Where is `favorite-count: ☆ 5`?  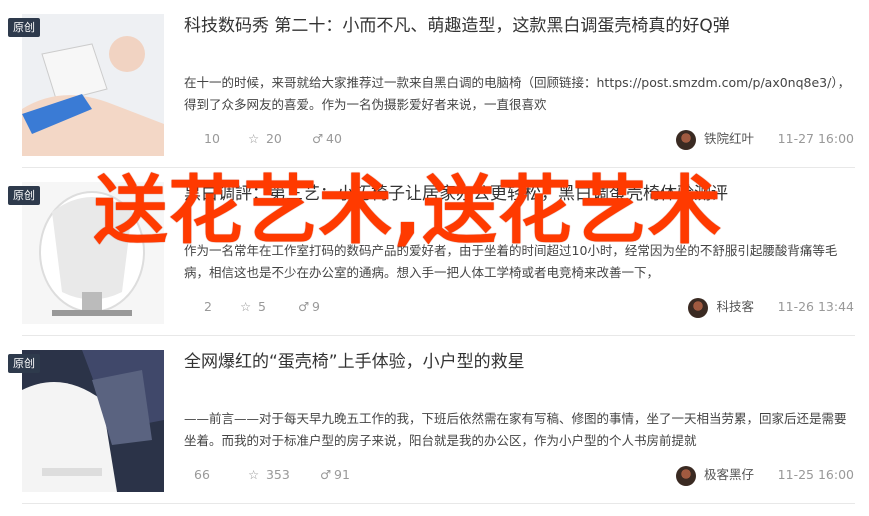 favorite-count: ☆ 5 is located at coordinates (253, 307).